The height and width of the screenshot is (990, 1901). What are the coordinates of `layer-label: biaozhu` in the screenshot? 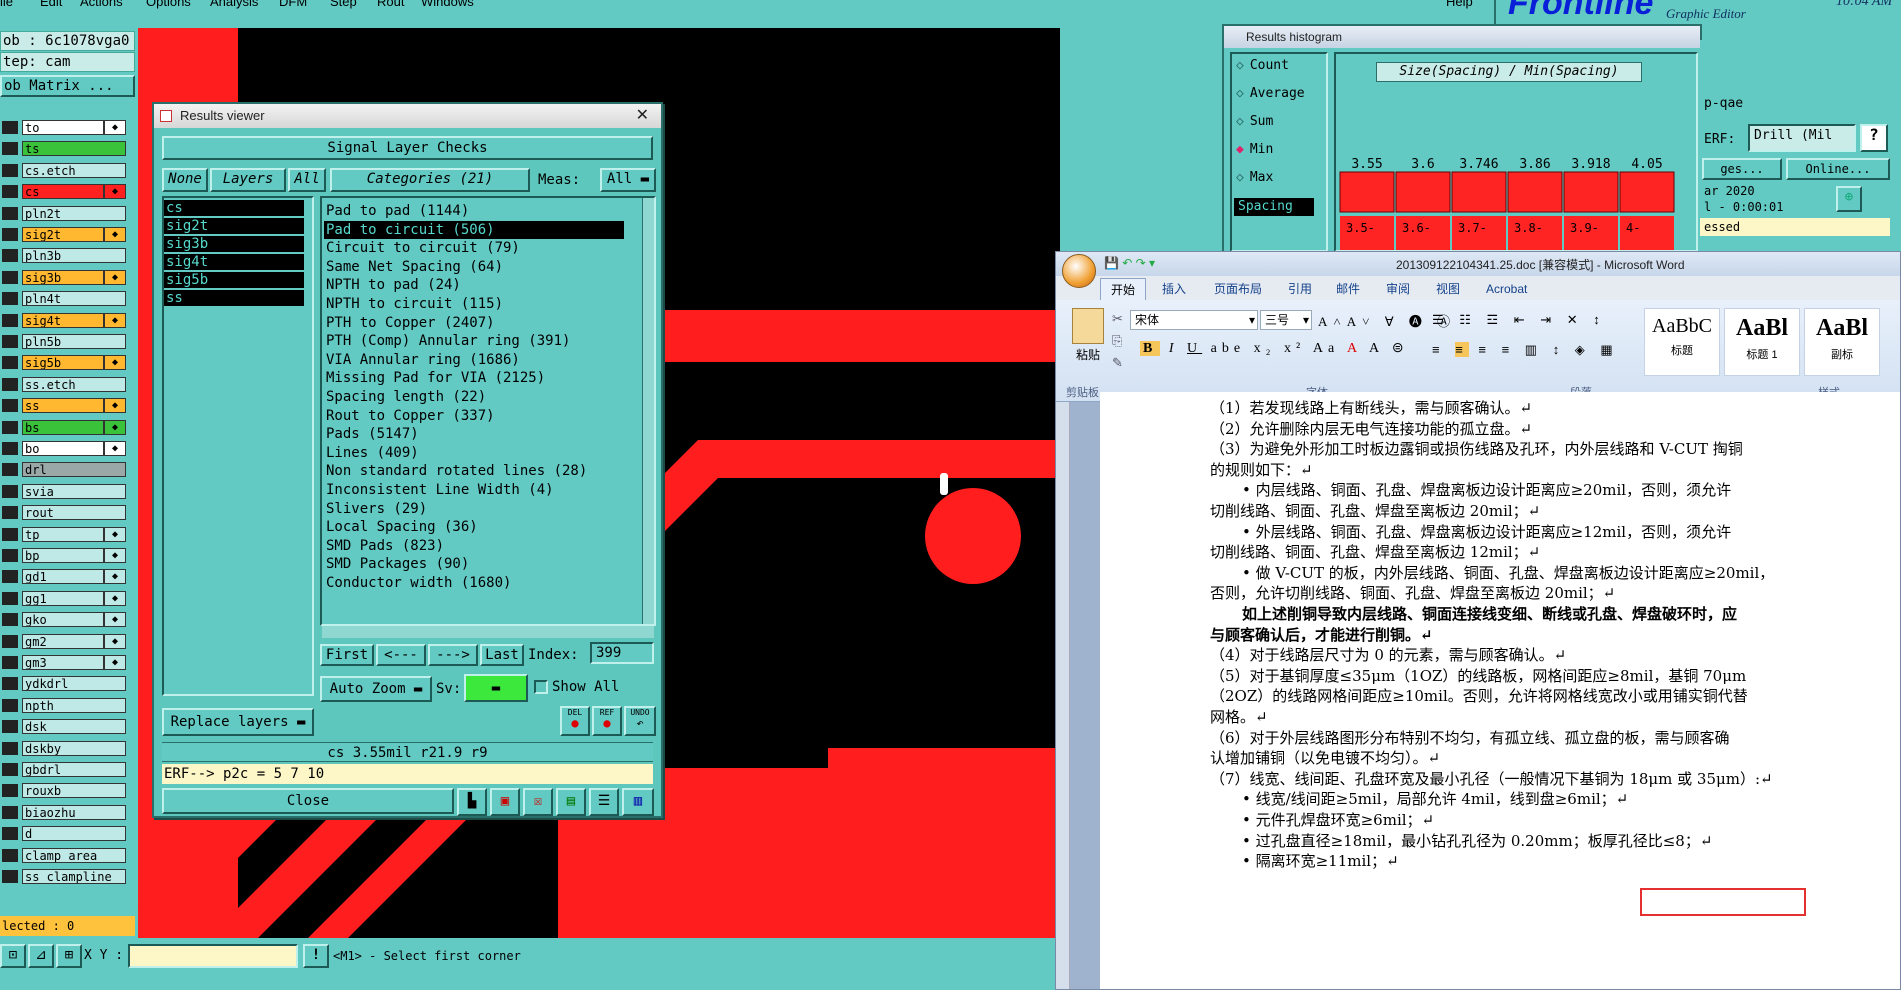 It's located at (74, 812).